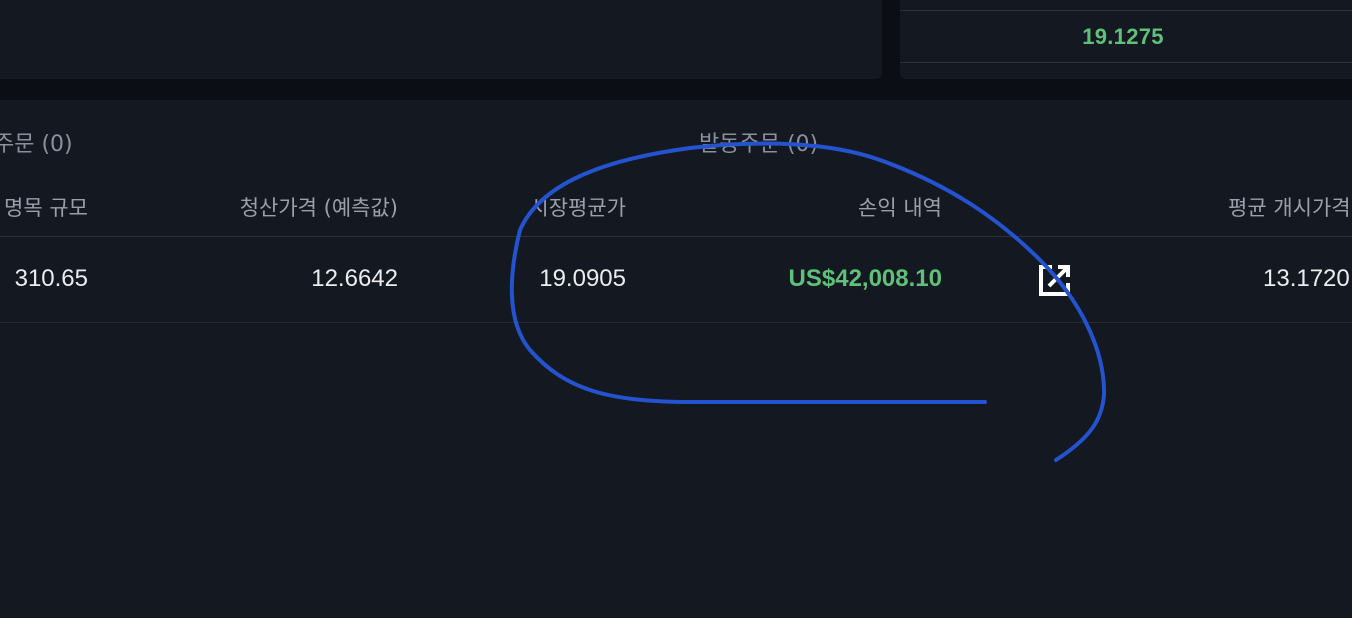 This screenshot has height=618, width=1352. What do you see at coordinates (582, 278) in the screenshot?
I see `cell-mark-price: 19.0905` at bounding box center [582, 278].